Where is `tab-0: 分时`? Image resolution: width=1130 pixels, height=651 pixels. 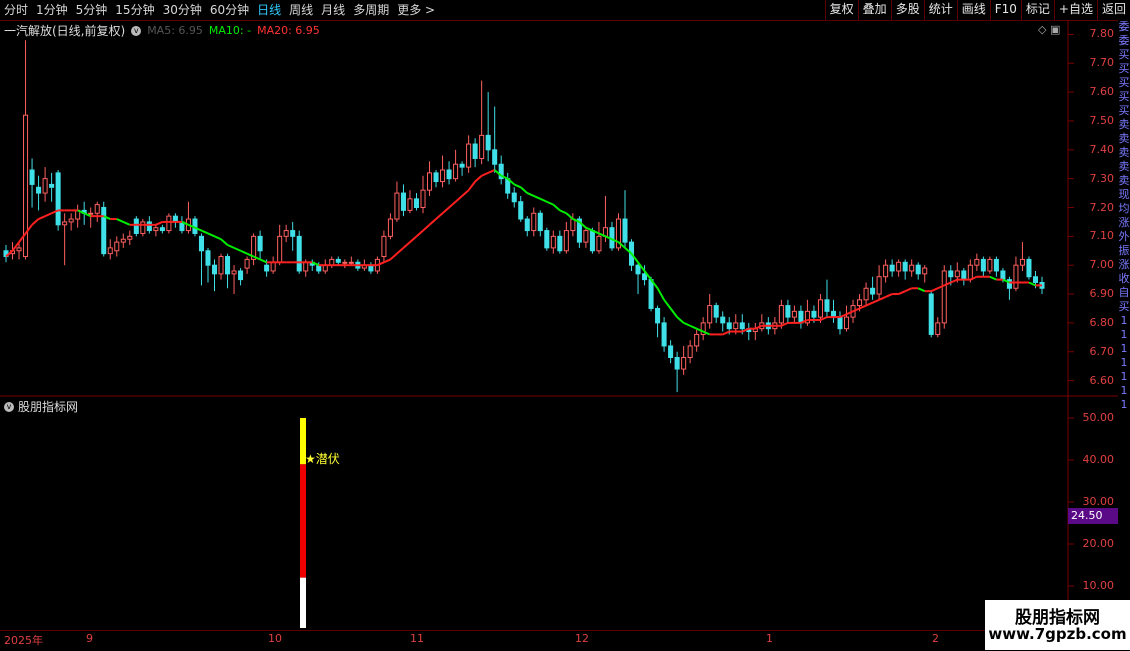
tab-0: 分时 is located at coordinates (16, 10).